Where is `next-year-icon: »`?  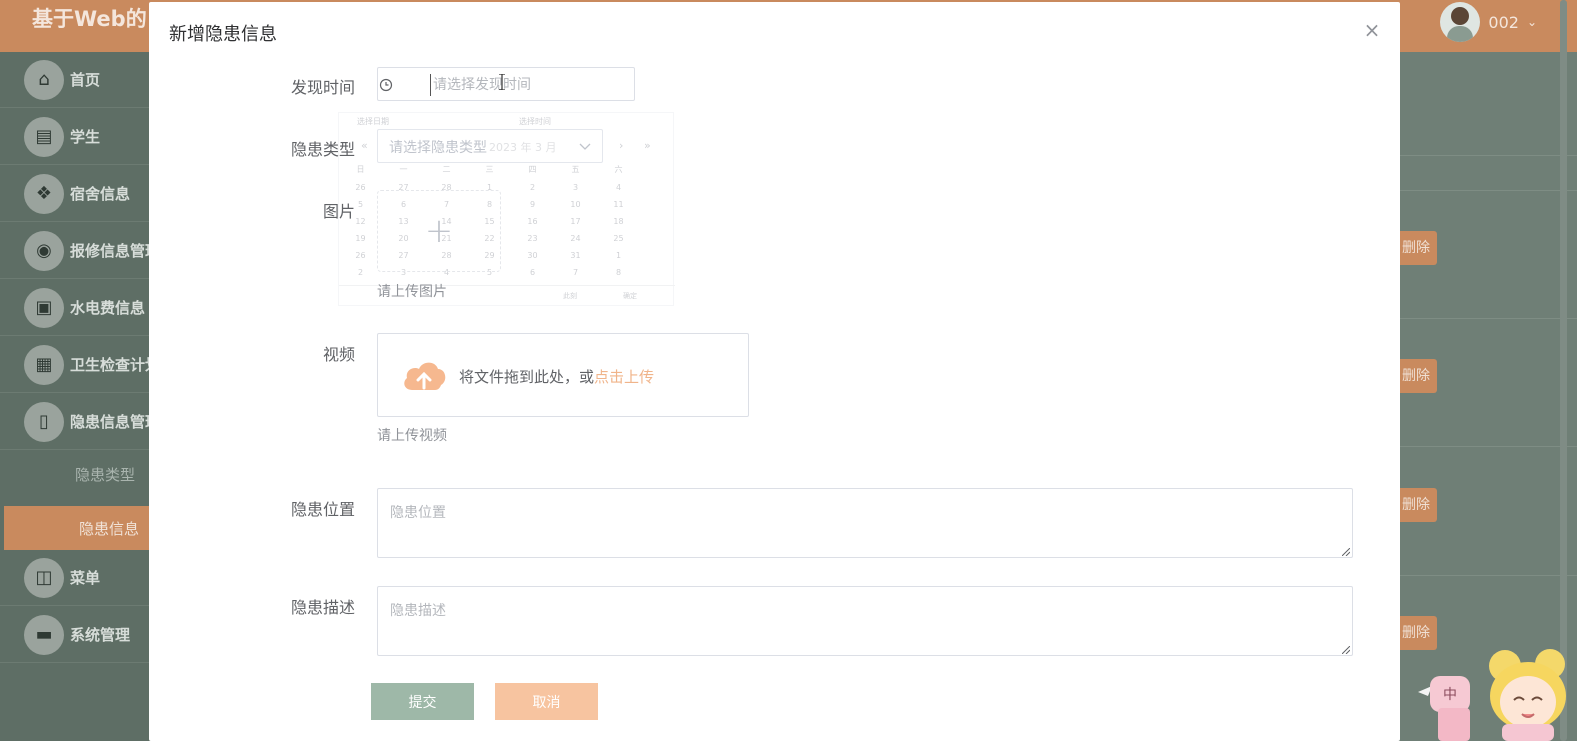 next-year-icon: » is located at coordinates (647, 145).